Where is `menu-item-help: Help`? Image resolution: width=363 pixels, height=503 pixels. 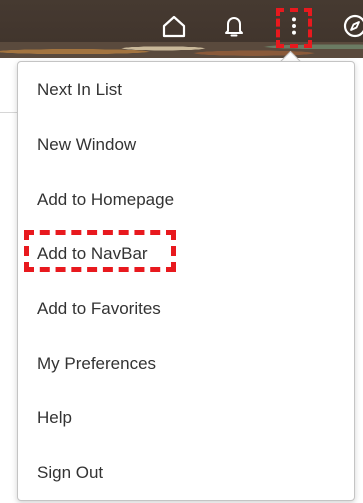
menu-item-help: Help is located at coordinates (54, 418).